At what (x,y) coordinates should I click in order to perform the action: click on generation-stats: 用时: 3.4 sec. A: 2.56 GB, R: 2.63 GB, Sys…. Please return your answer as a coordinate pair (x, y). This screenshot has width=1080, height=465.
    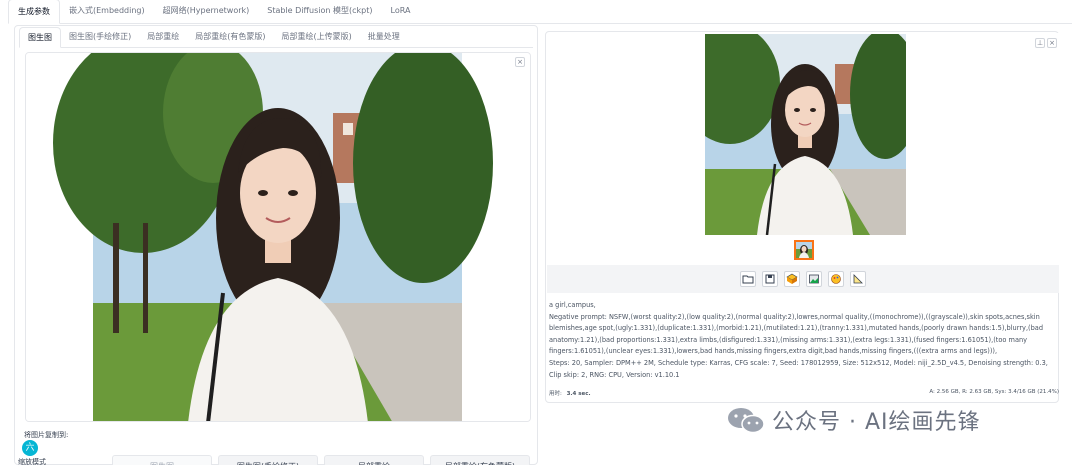
    Looking at the image, I should click on (804, 394).